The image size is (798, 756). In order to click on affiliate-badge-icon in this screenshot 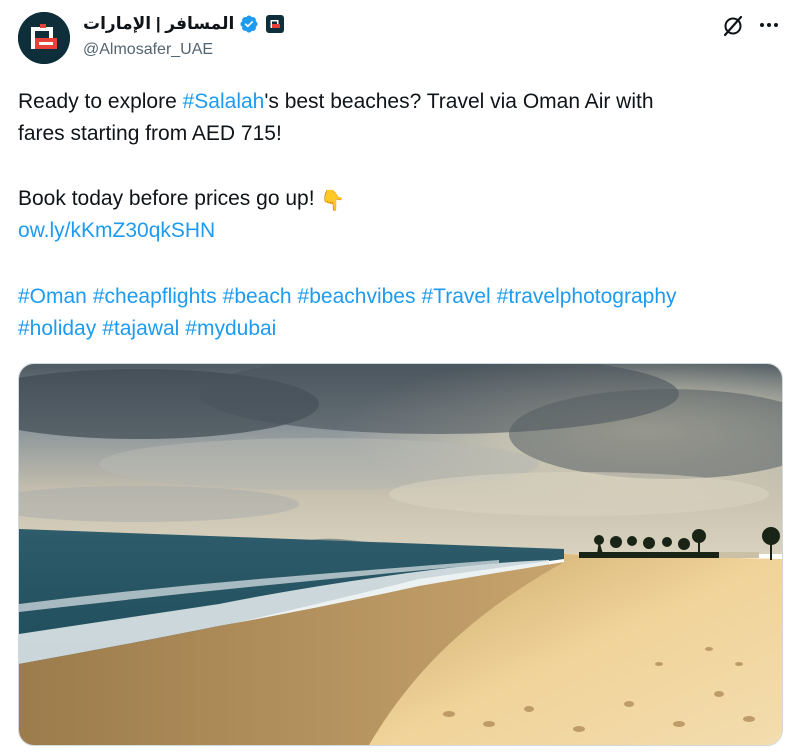, I will do `click(275, 24)`.